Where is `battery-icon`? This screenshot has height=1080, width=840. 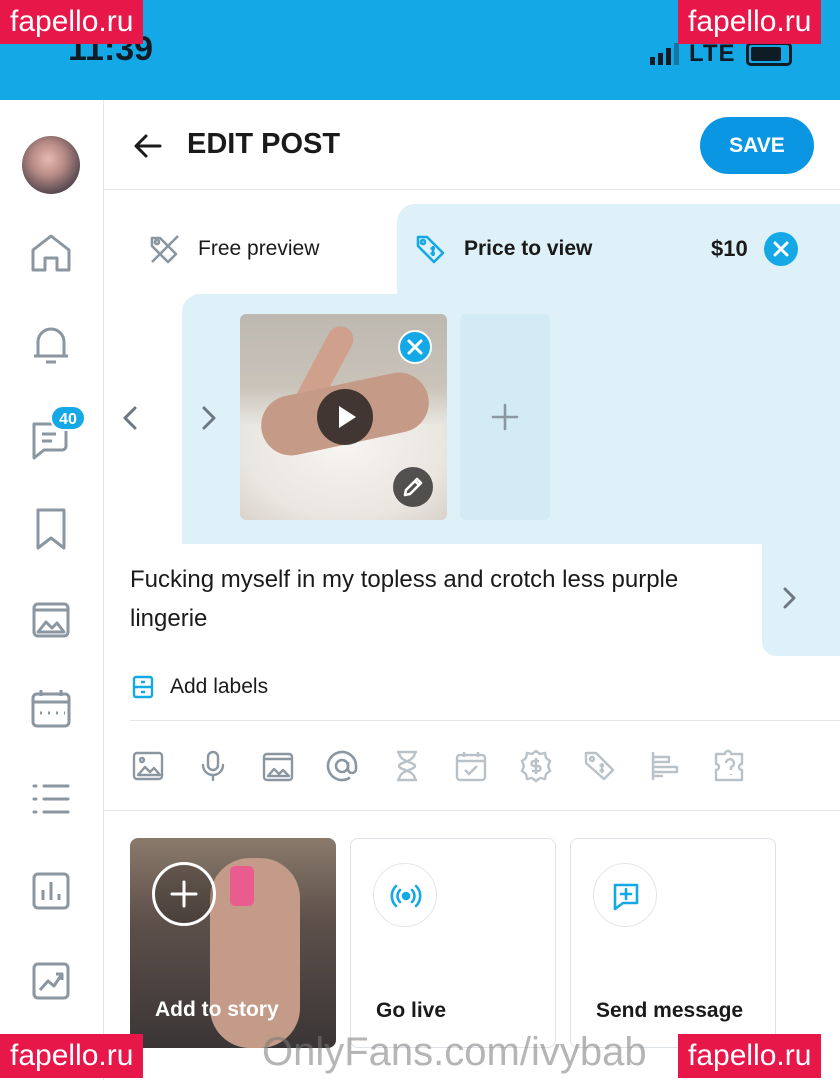 battery-icon is located at coordinates (768, 54).